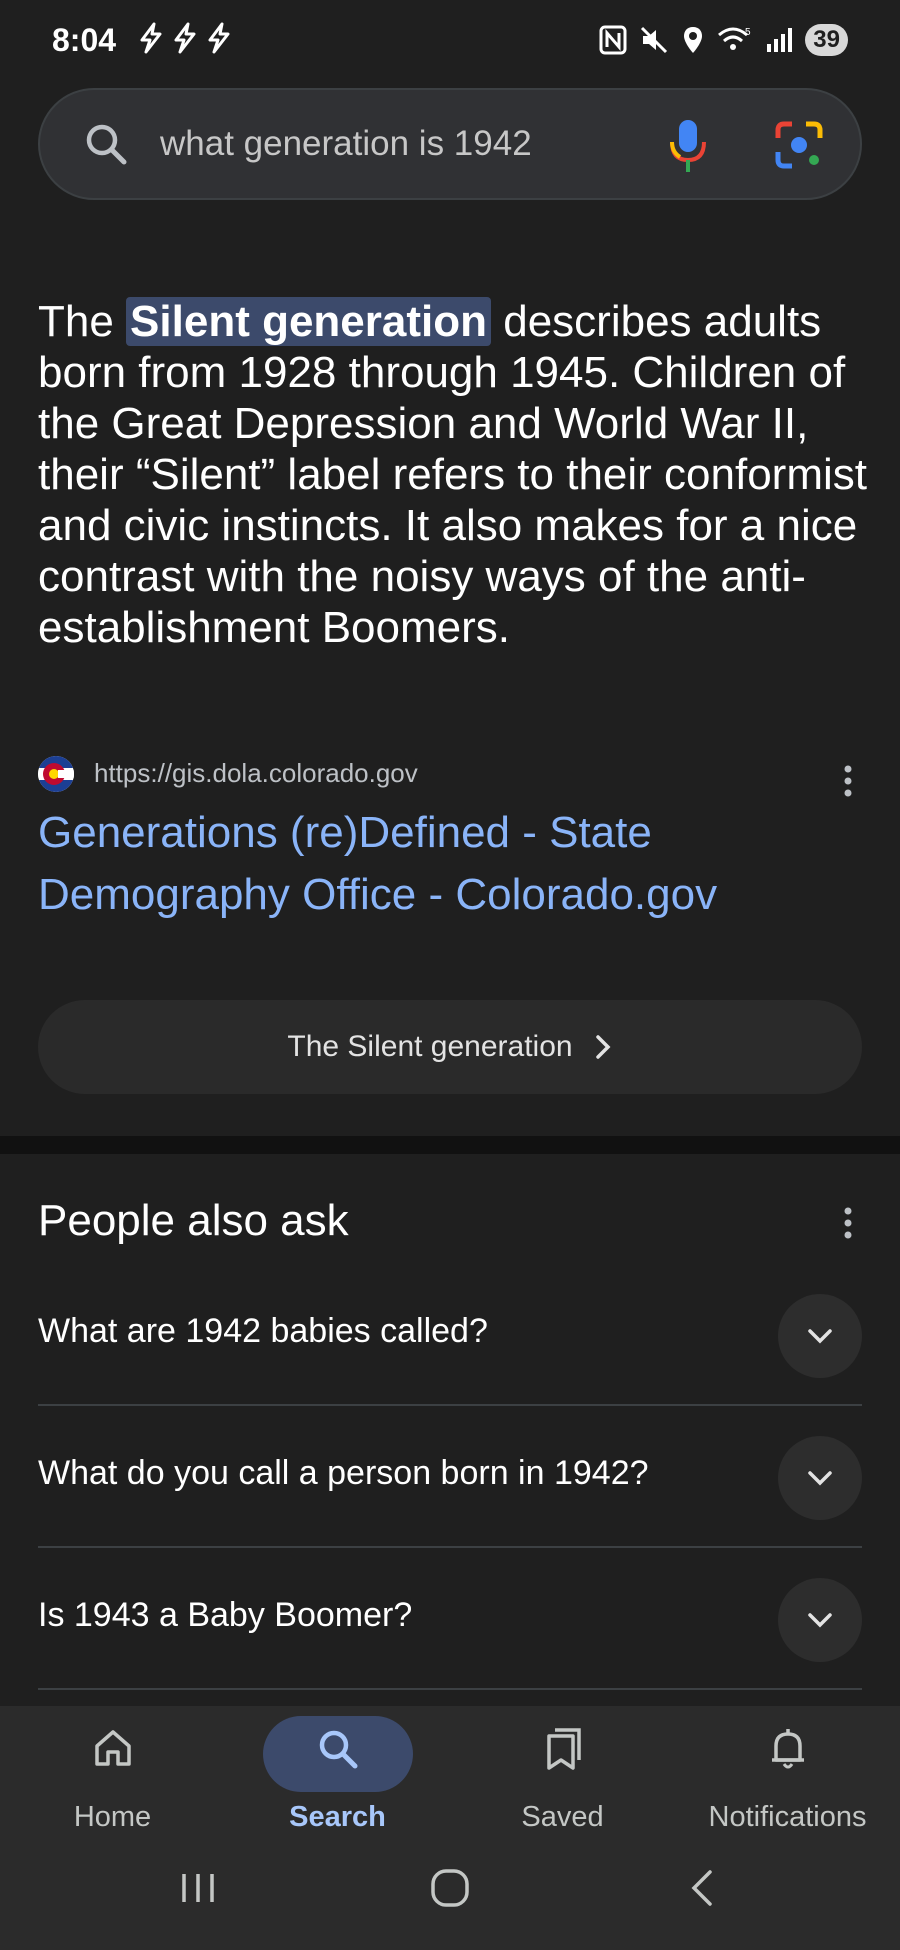  I want to click on paa-question-item: What do you call a person born in 1942?, so click(450, 1477).